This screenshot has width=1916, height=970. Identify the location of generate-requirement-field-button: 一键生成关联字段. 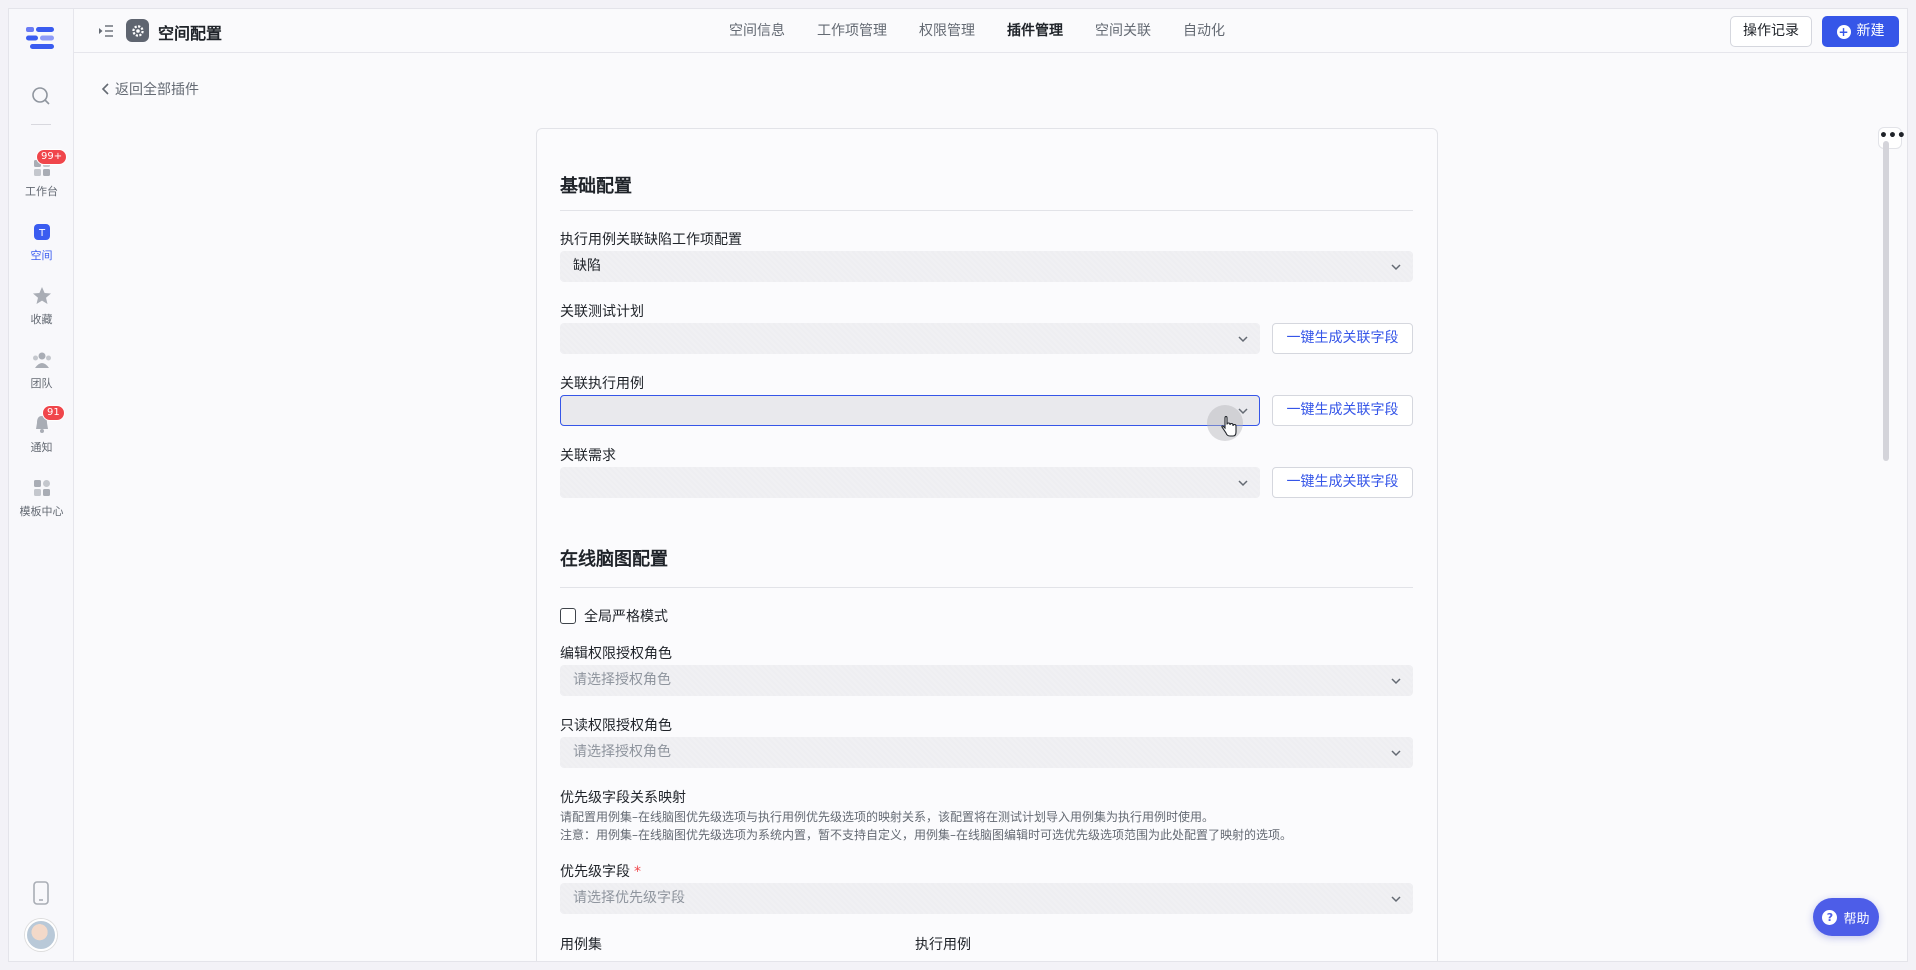
(1342, 482).